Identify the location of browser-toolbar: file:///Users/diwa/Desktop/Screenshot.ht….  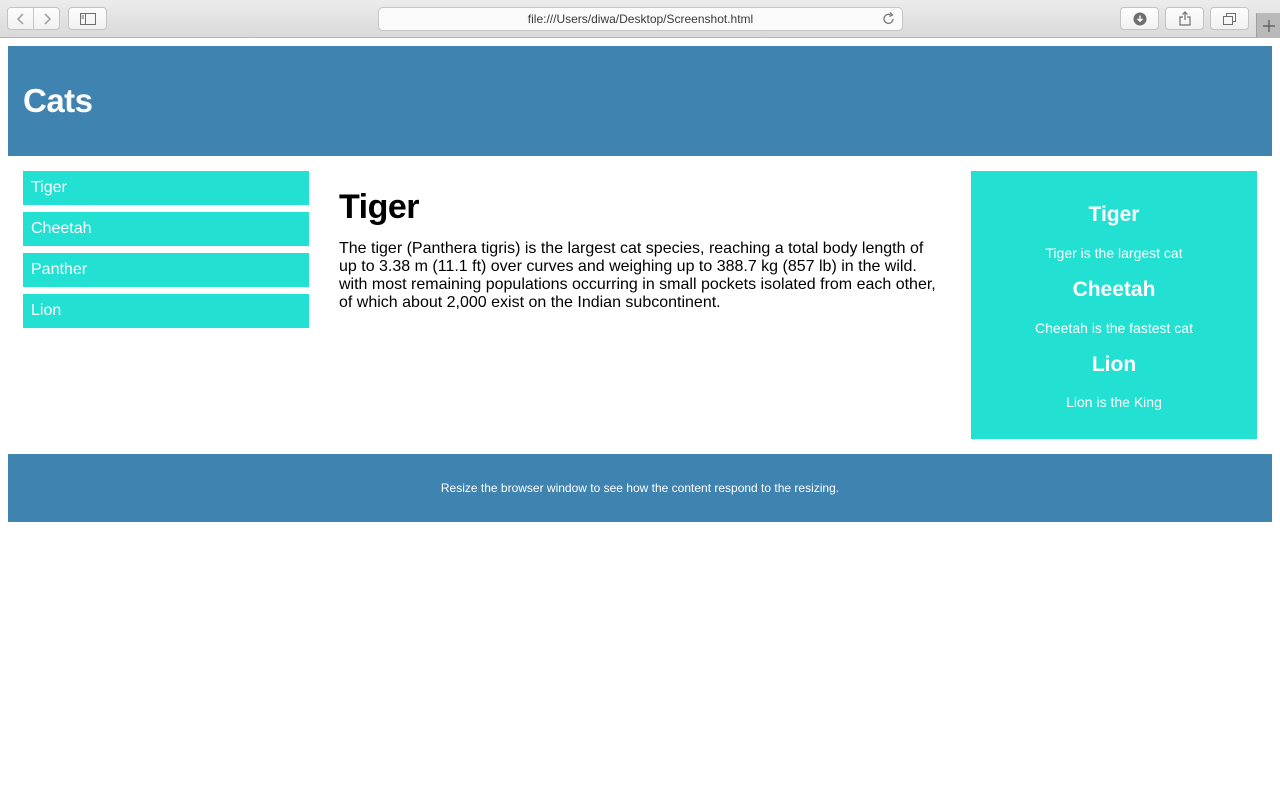
(640, 19).